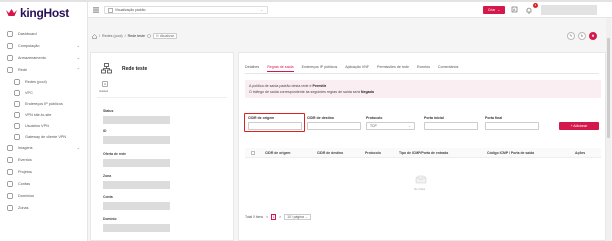 The image size is (612, 241). What do you see at coordinates (280, 68) in the screenshot?
I see `tab: Regras de saída` at bounding box center [280, 68].